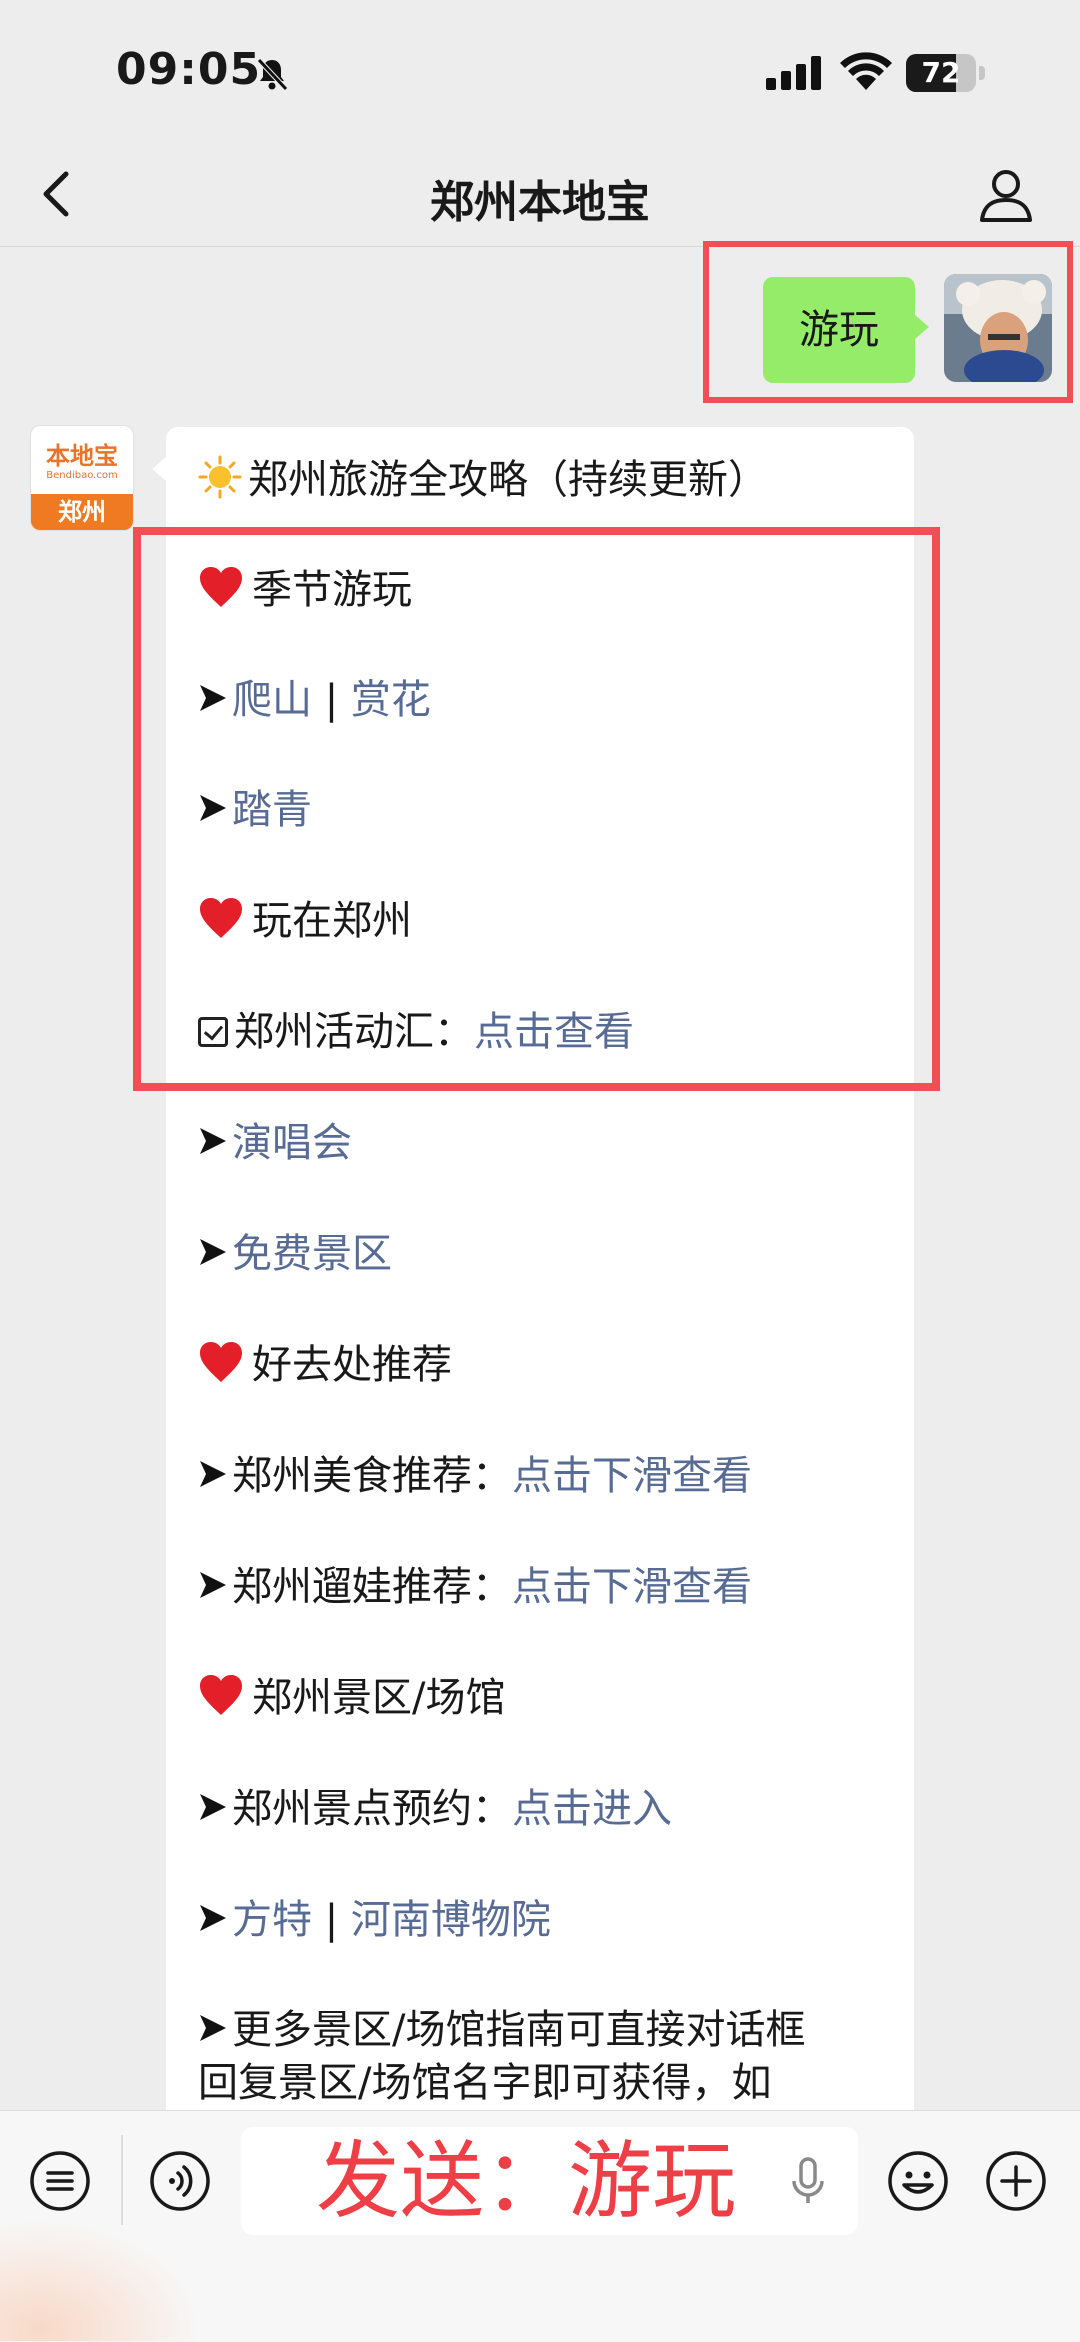 The width and height of the screenshot is (1080, 2342). Describe the element at coordinates (941, 72) in the screenshot. I see `battery-level: 72` at that location.